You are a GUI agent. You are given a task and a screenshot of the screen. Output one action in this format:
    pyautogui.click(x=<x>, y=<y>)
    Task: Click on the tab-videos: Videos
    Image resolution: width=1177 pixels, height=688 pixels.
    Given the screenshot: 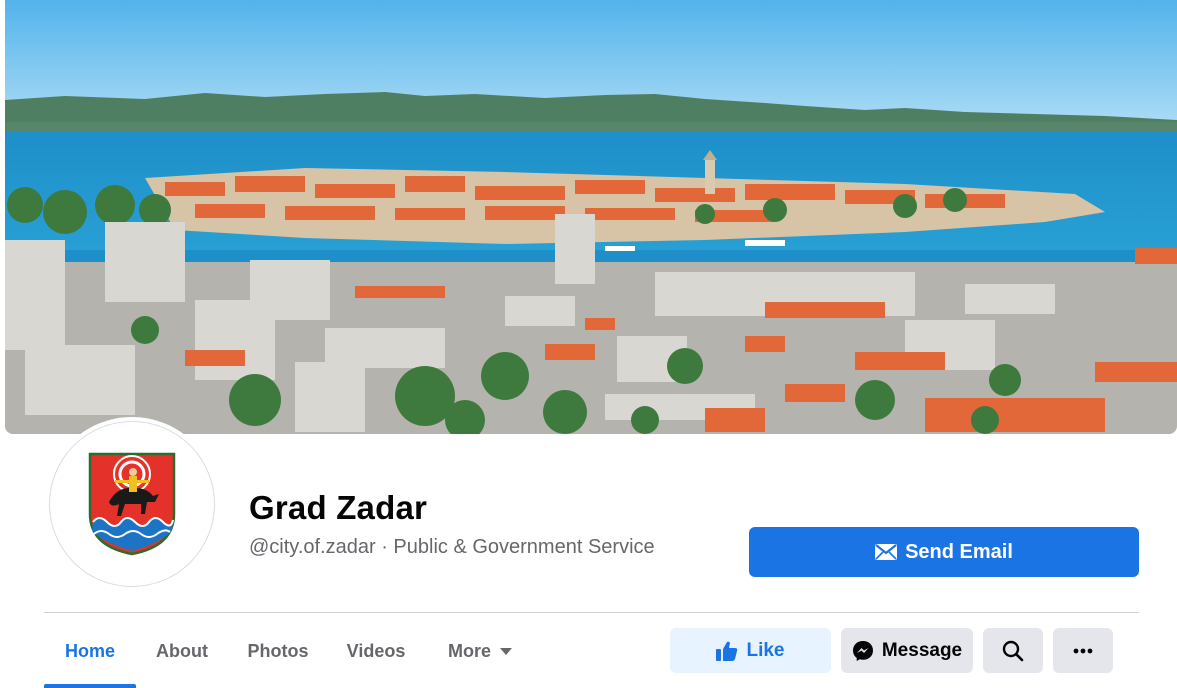 What is the action you would take?
    pyautogui.click(x=376, y=651)
    